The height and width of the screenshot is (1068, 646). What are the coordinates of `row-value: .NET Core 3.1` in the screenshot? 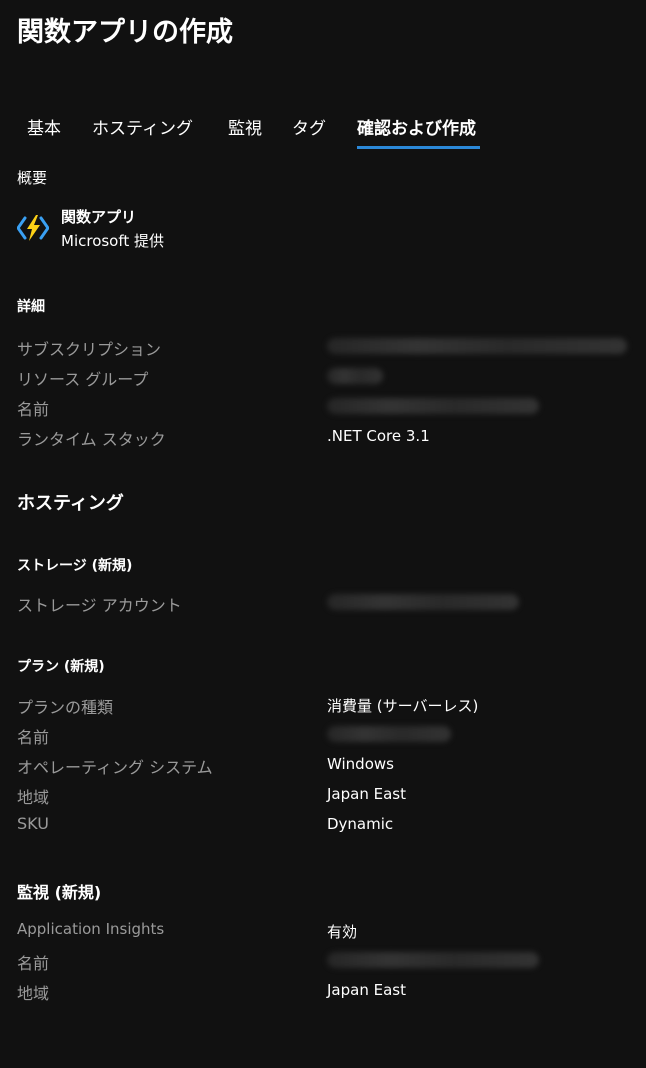 It's located at (378, 436).